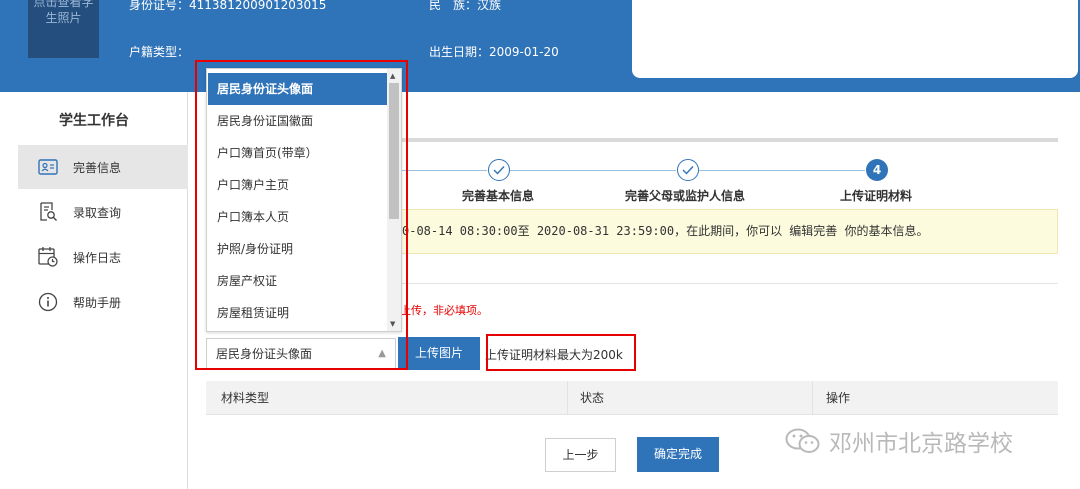 The height and width of the screenshot is (489, 1080). Describe the element at coordinates (97, 302) in the screenshot. I see `sidebar-item-label: 帮助手册` at that location.